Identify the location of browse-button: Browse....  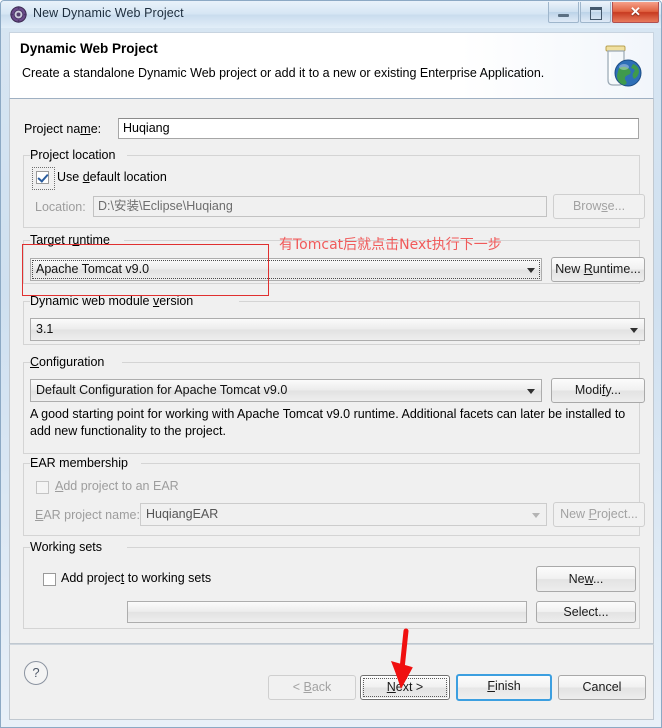
(599, 206).